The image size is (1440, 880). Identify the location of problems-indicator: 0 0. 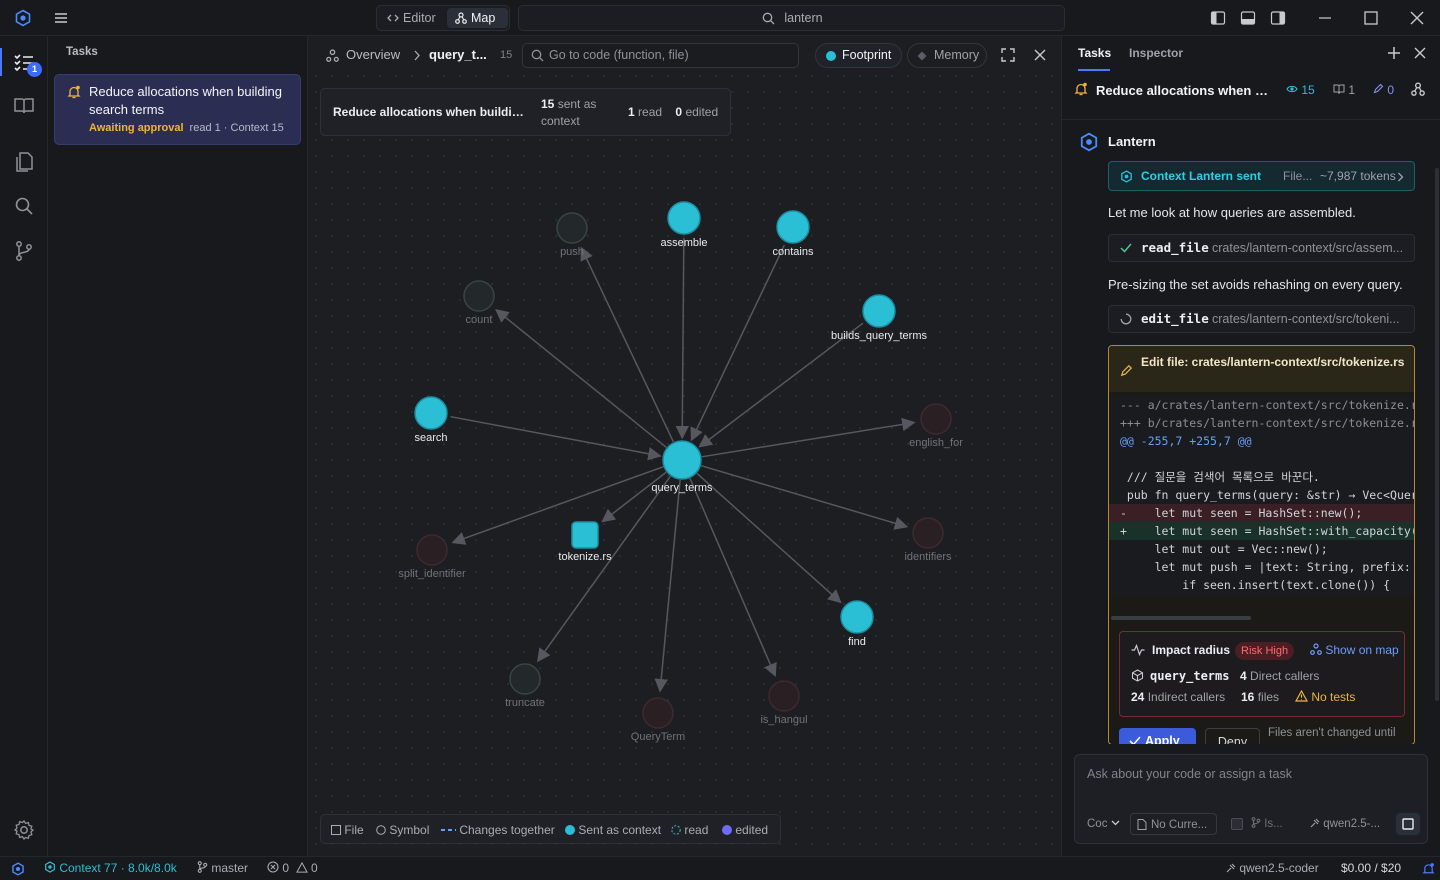
(292, 868).